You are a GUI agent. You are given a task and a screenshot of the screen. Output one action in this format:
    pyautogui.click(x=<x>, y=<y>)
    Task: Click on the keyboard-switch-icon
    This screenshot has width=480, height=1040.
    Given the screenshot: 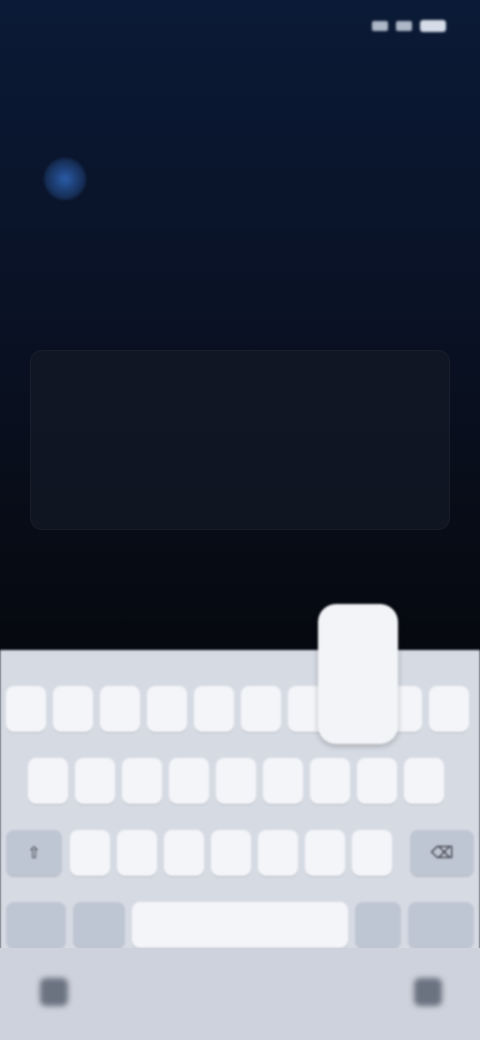 What is the action you would take?
    pyautogui.click(x=428, y=992)
    